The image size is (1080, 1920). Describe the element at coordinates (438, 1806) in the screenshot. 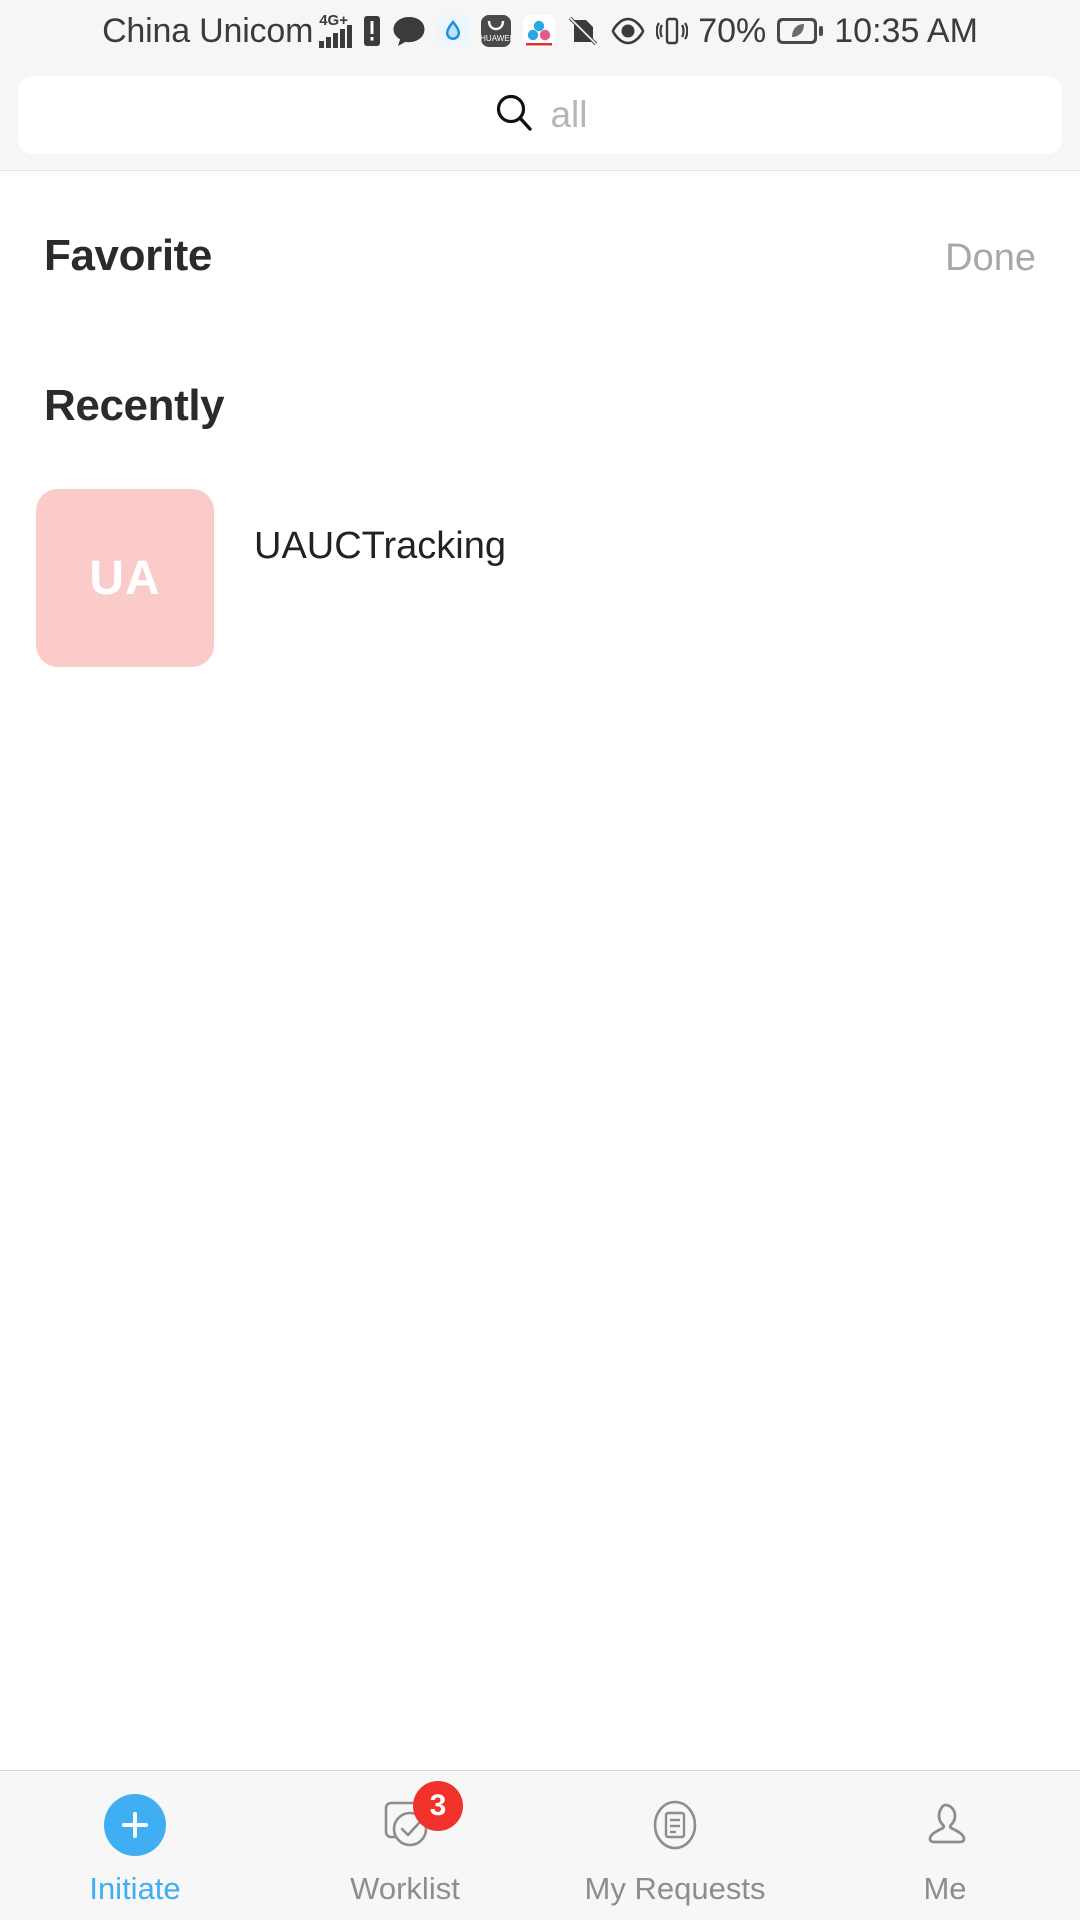

I see `worklist-badge: 3` at that location.